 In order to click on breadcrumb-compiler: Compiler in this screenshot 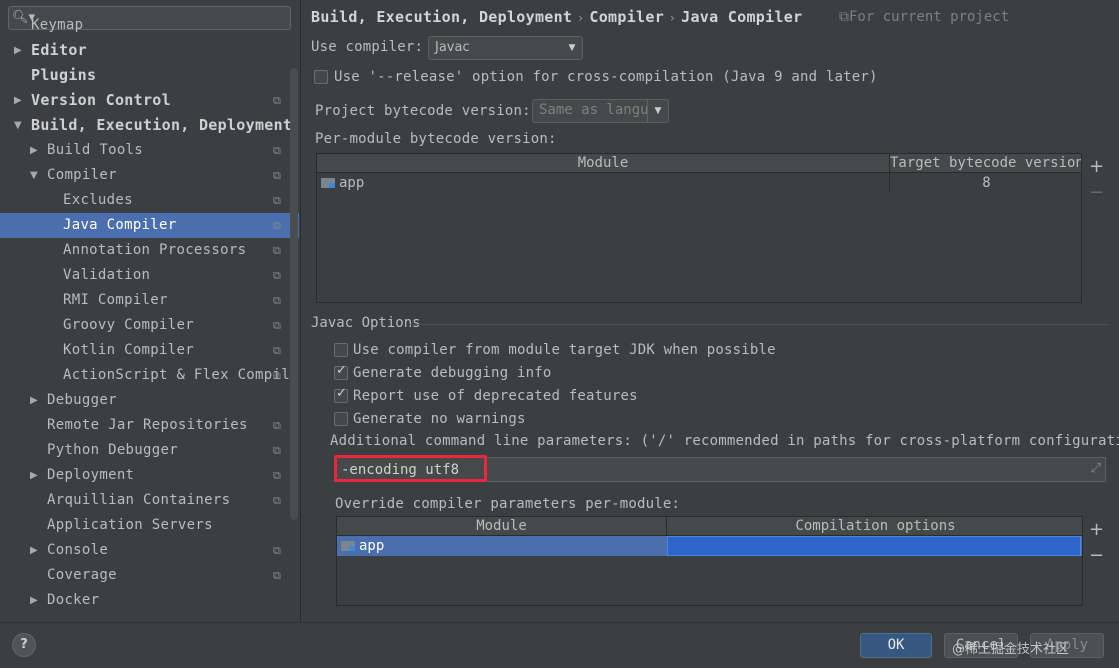, I will do `click(627, 17)`.